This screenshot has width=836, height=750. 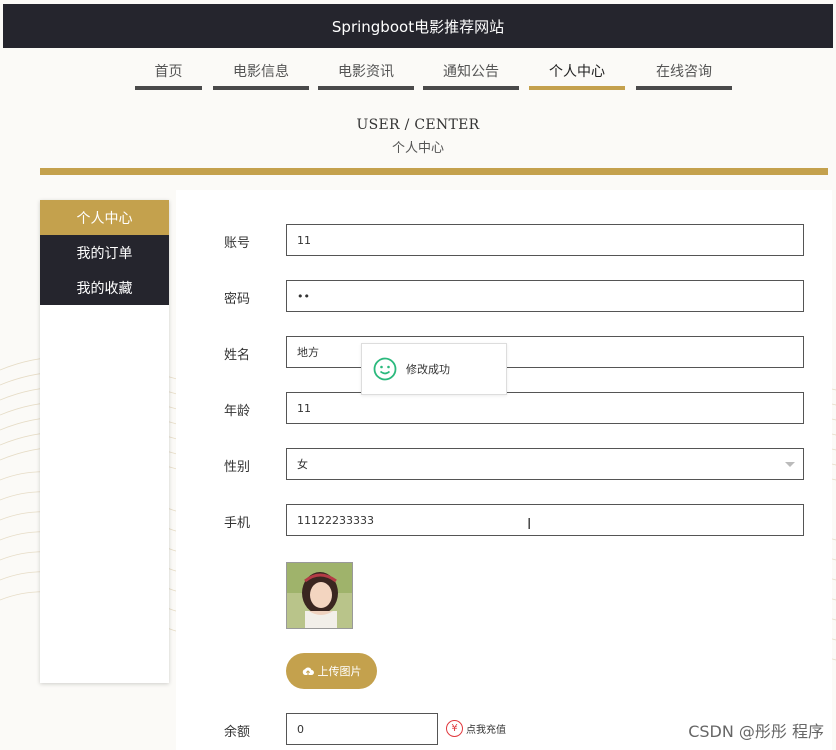 I want to click on form-row-password: 密码 ••, so click(x=504, y=296).